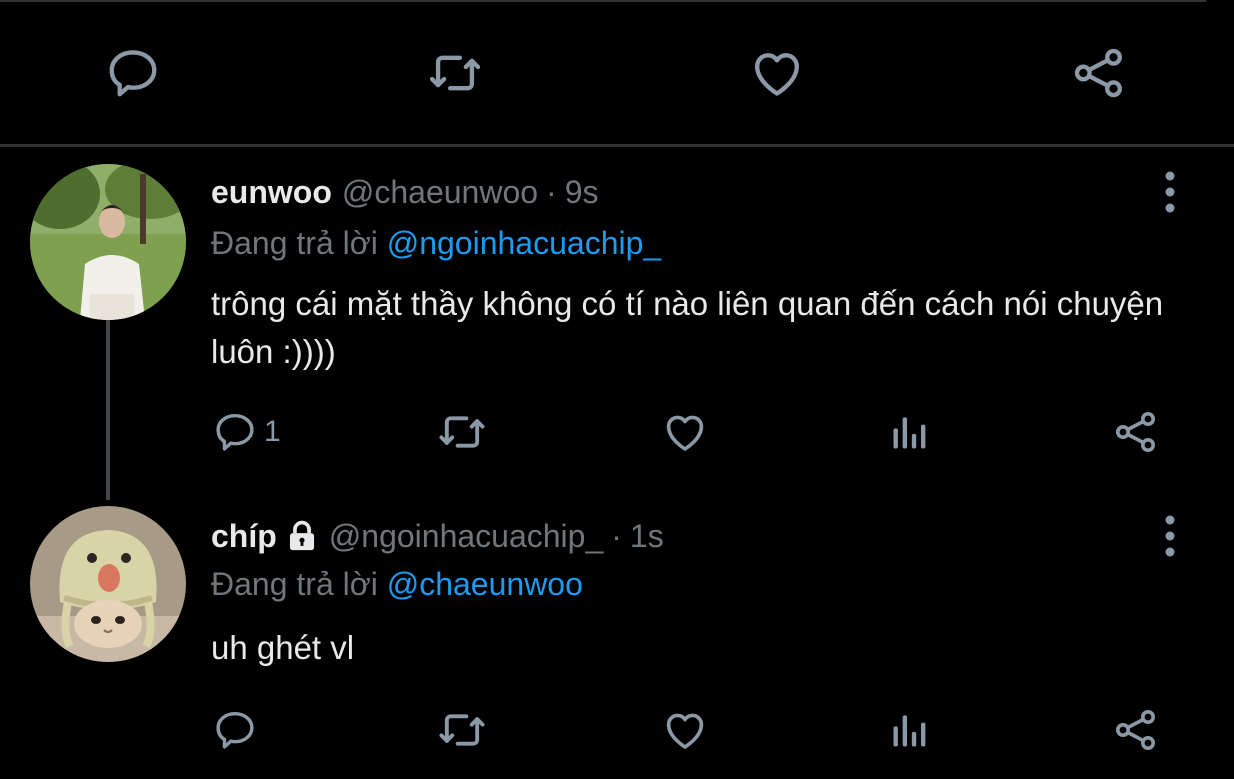 The width and height of the screenshot is (1234, 779). Describe the element at coordinates (283, 647) in the screenshot. I see `tweet-text: uh ghét vl` at that location.